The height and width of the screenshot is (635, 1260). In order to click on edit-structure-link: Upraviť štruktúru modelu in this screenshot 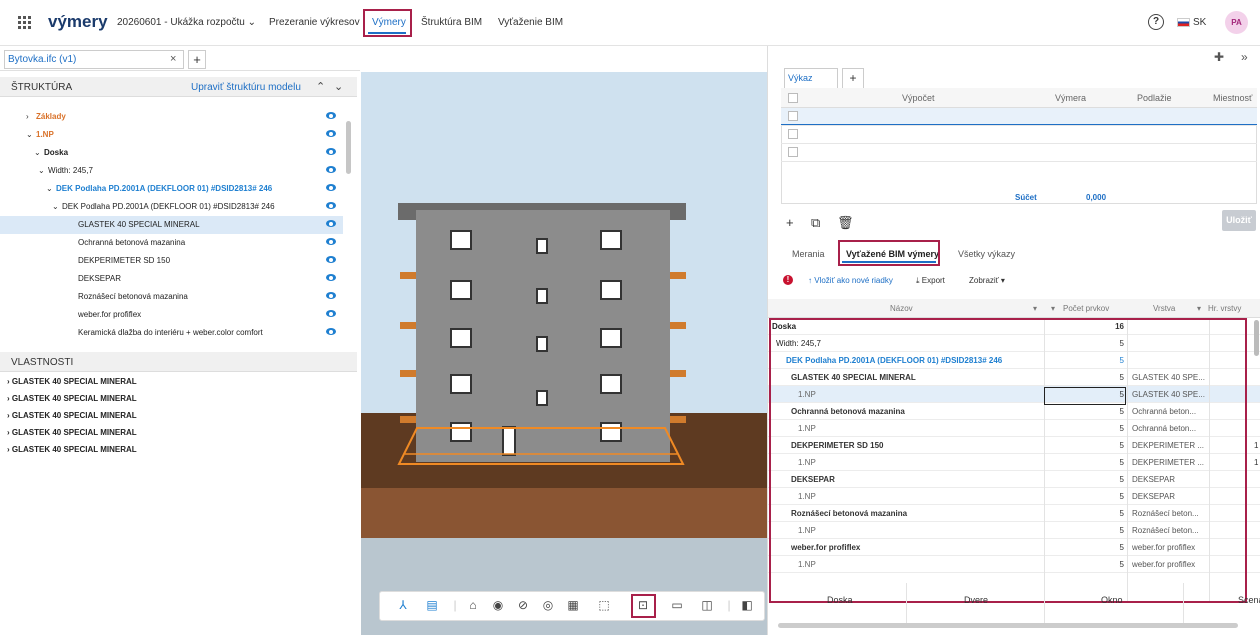, I will do `click(246, 87)`.